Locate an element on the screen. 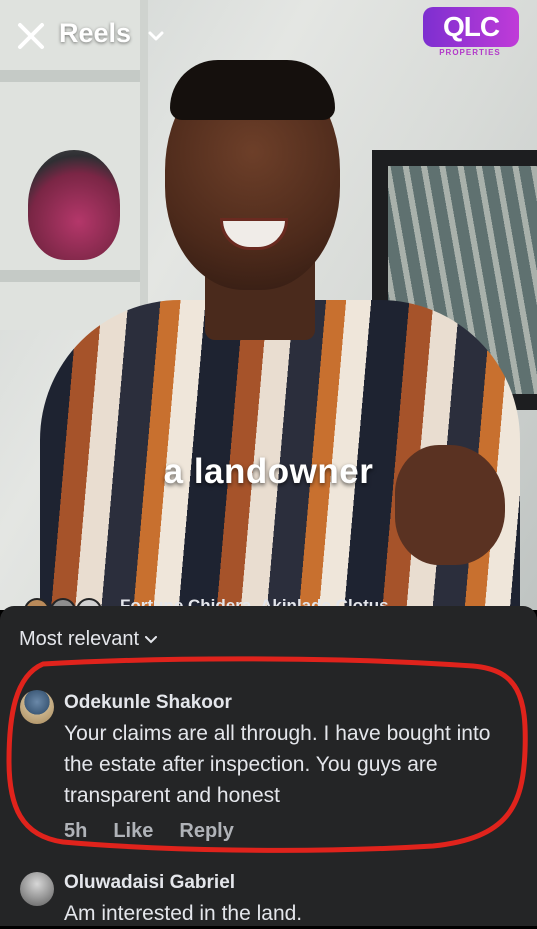 The image size is (537, 929). decor-vase is located at coordinates (74, 205).